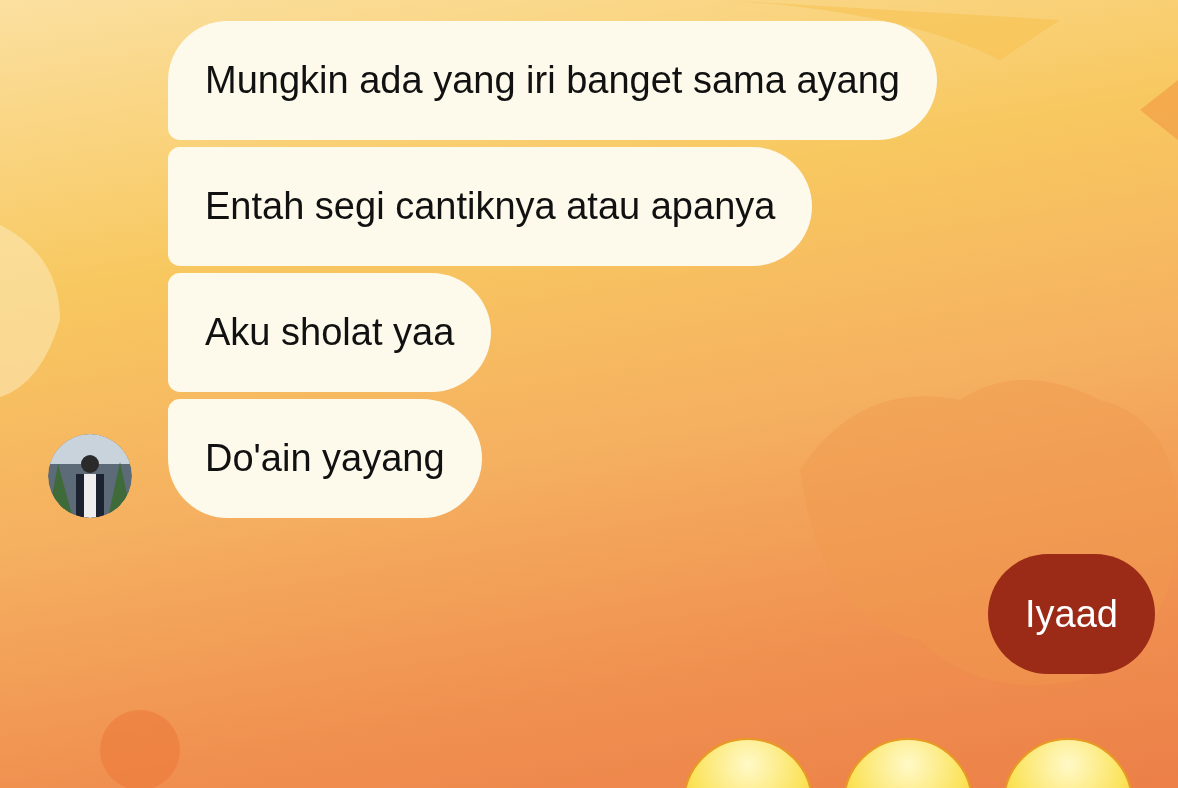 The image size is (1178, 788). Describe the element at coordinates (490, 206) in the screenshot. I see `message-bubble: Entah segi cantiknya atau apanya` at that location.